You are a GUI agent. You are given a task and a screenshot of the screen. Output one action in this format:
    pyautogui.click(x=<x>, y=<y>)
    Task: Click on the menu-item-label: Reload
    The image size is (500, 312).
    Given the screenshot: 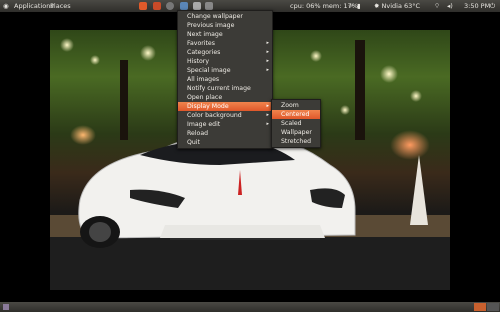 What is the action you would take?
    pyautogui.click(x=198, y=133)
    